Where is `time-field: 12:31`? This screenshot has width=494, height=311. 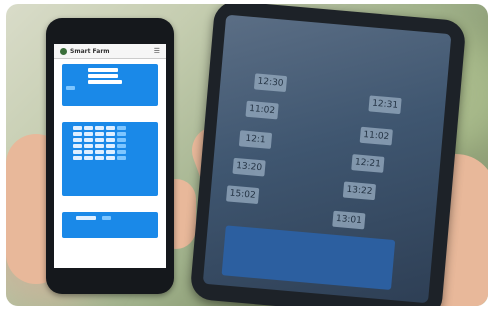 time-field: 12:31 is located at coordinates (385, 105).